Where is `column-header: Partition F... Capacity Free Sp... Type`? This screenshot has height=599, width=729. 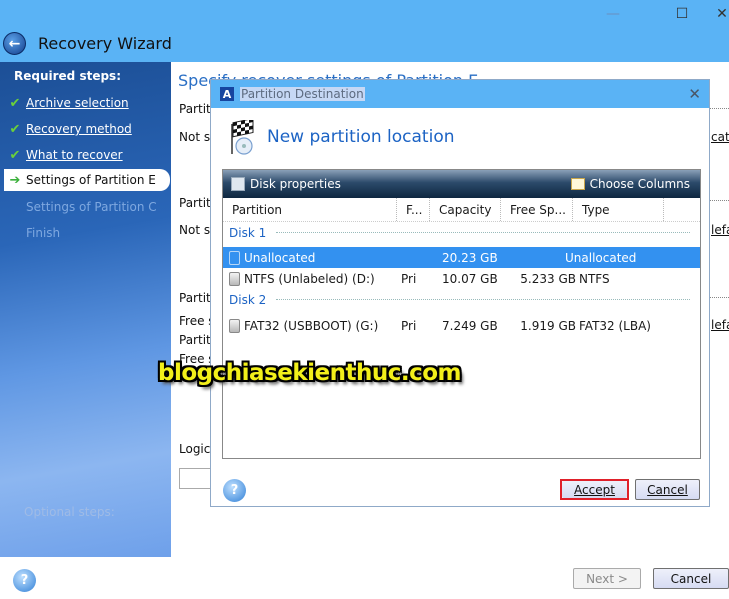
column-header: Partition F... Capacity Free Sp... Type is located at coordinates (461, 210).